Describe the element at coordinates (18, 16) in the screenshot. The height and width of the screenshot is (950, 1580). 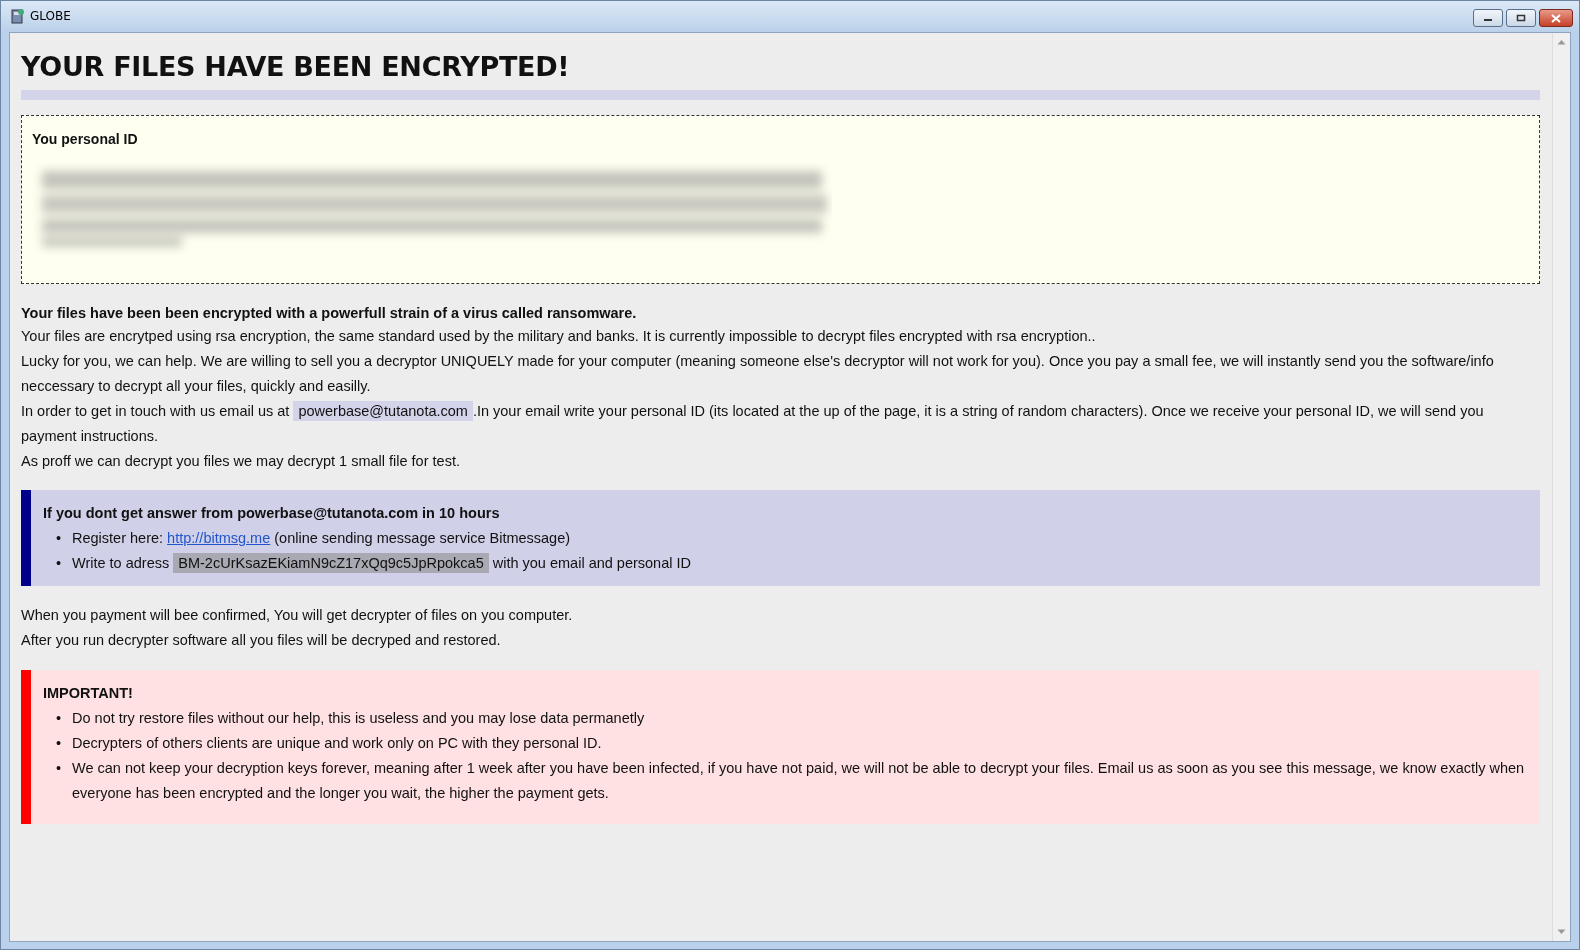
I see `app-icon` at that location.